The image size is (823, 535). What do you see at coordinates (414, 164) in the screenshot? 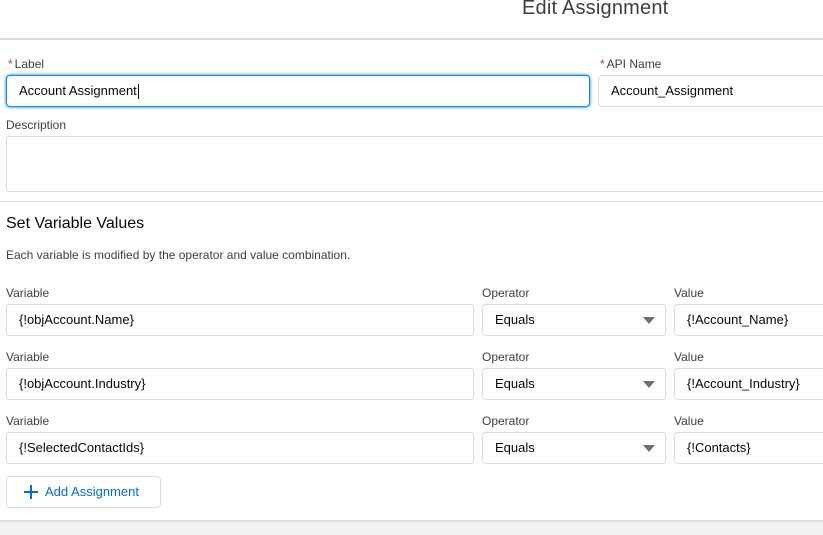
I see `description-textarea` at bounding box center [414, 164].